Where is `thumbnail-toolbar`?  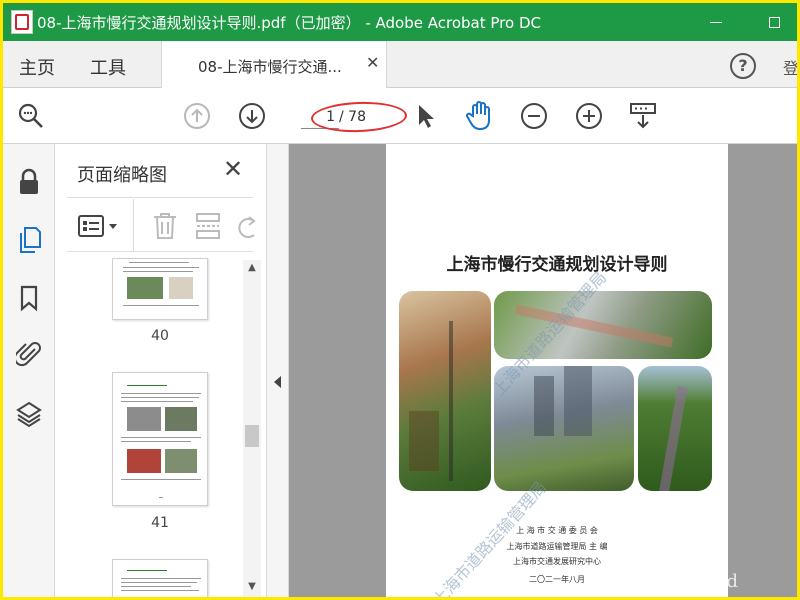 thumbnail-toolbar is located at coordinates (161, 224).